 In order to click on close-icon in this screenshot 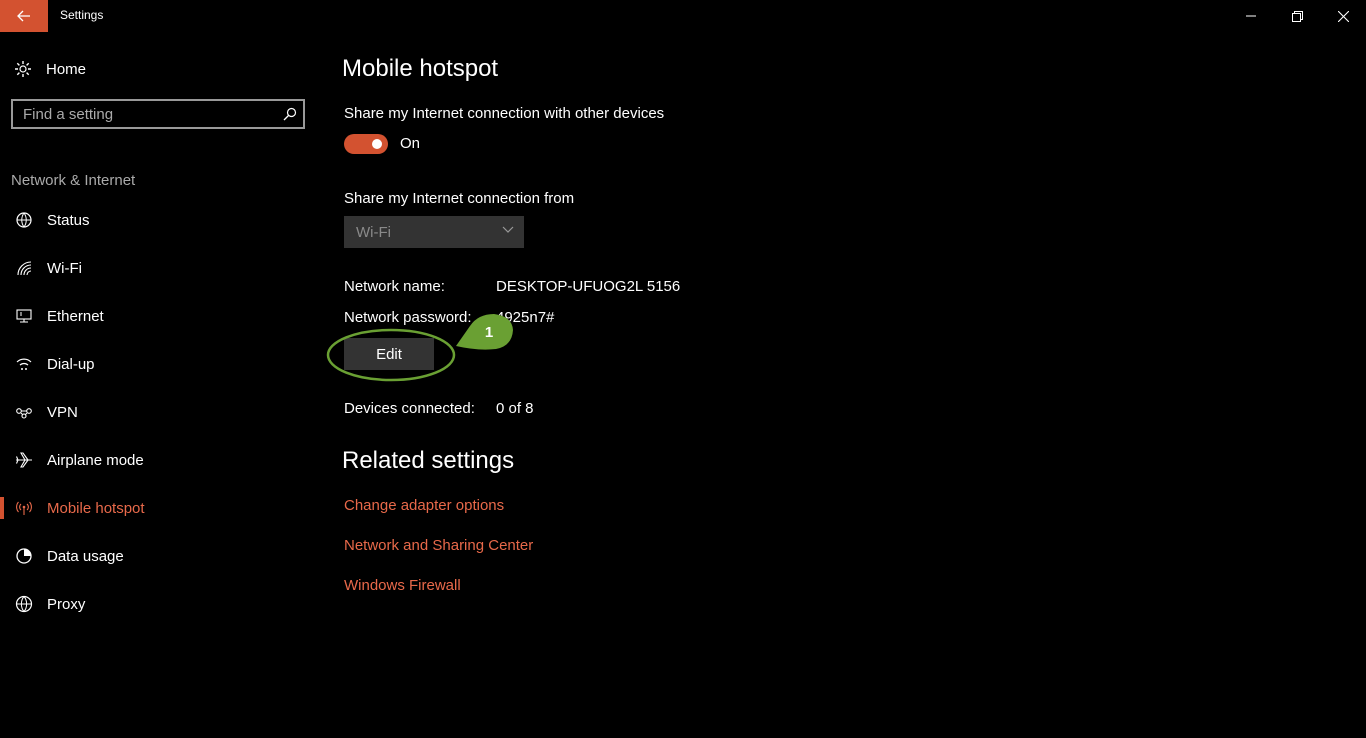, I will do `click(1343, 16)`.